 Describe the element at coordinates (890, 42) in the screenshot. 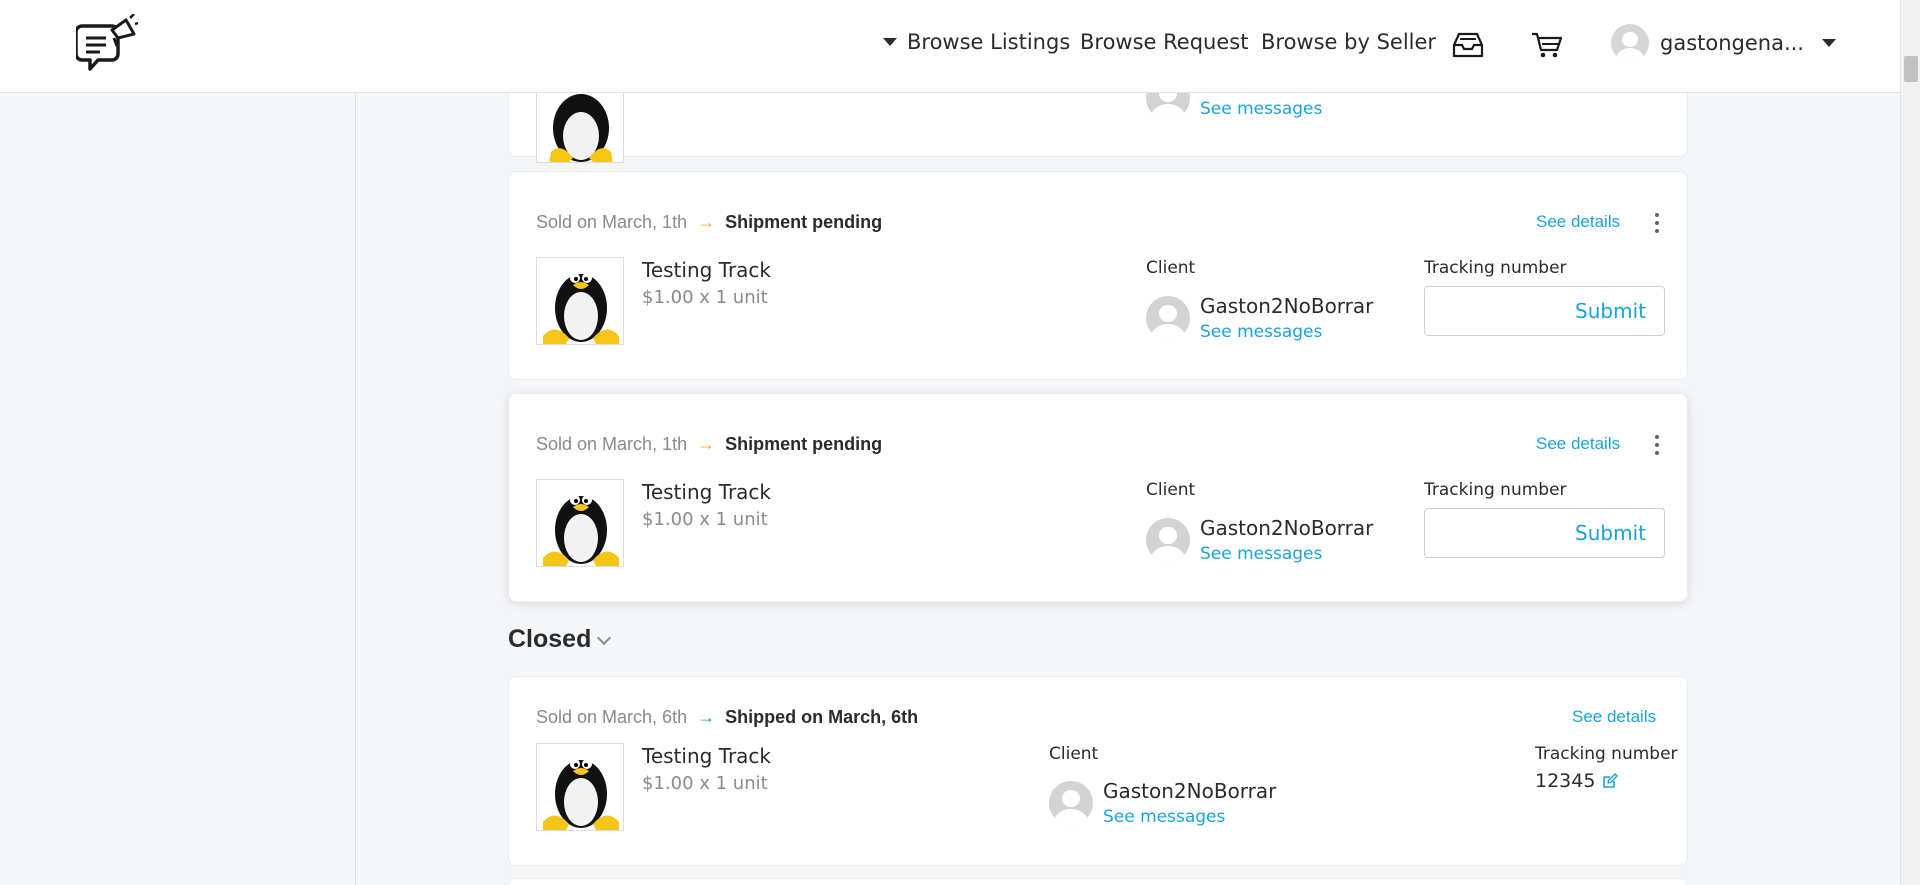

I see `caret-down-icon` at that location.